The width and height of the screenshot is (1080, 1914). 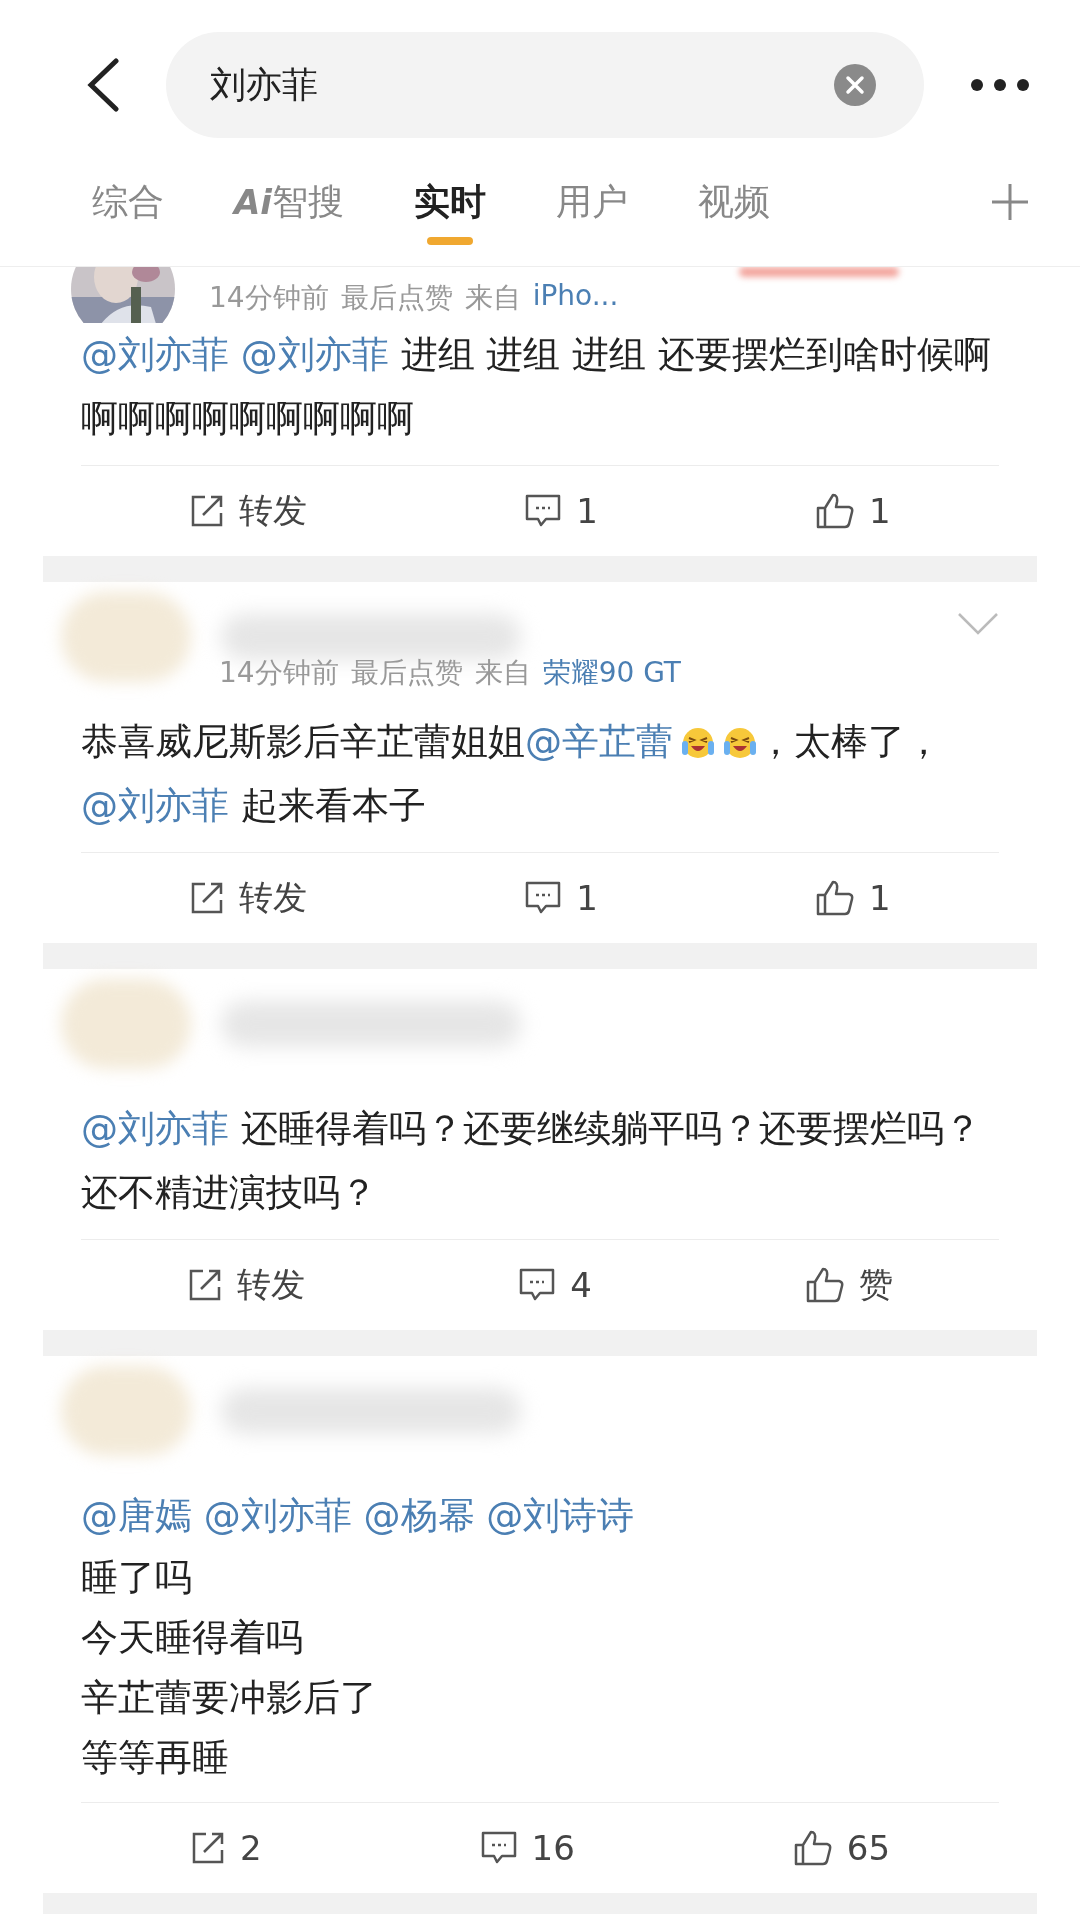 I want to click on comment-button: 16, so click(x=527, y=1848).